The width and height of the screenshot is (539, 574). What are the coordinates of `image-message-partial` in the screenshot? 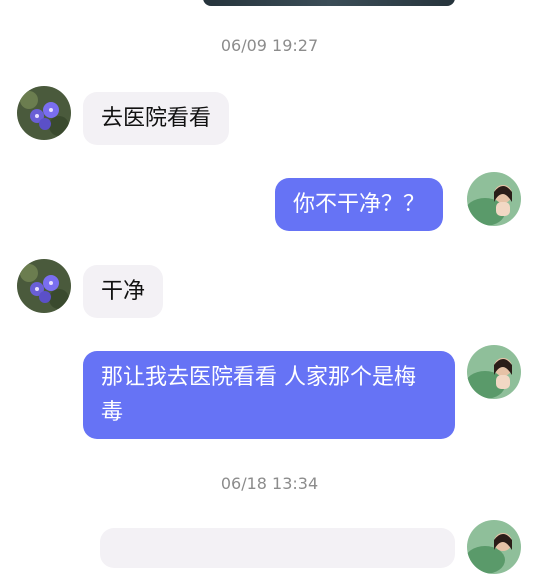 It's located at (329, 3).